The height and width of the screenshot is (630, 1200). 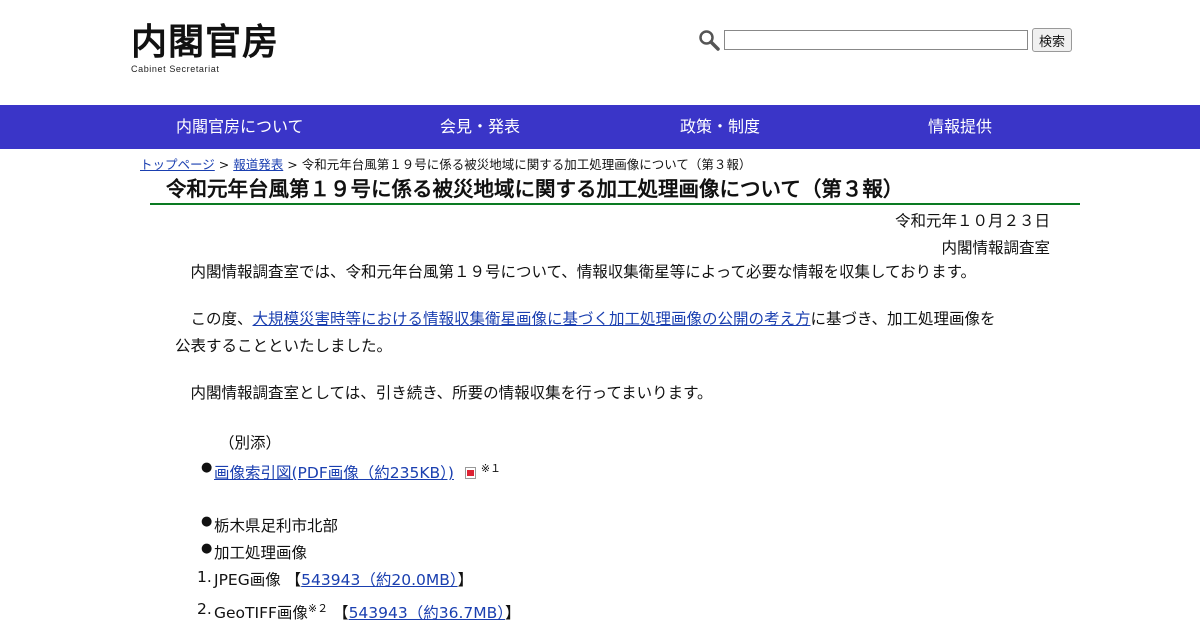 I want to click on jpeg-download-link: 543943（約20.0MB）, so click(x=379, y=580).